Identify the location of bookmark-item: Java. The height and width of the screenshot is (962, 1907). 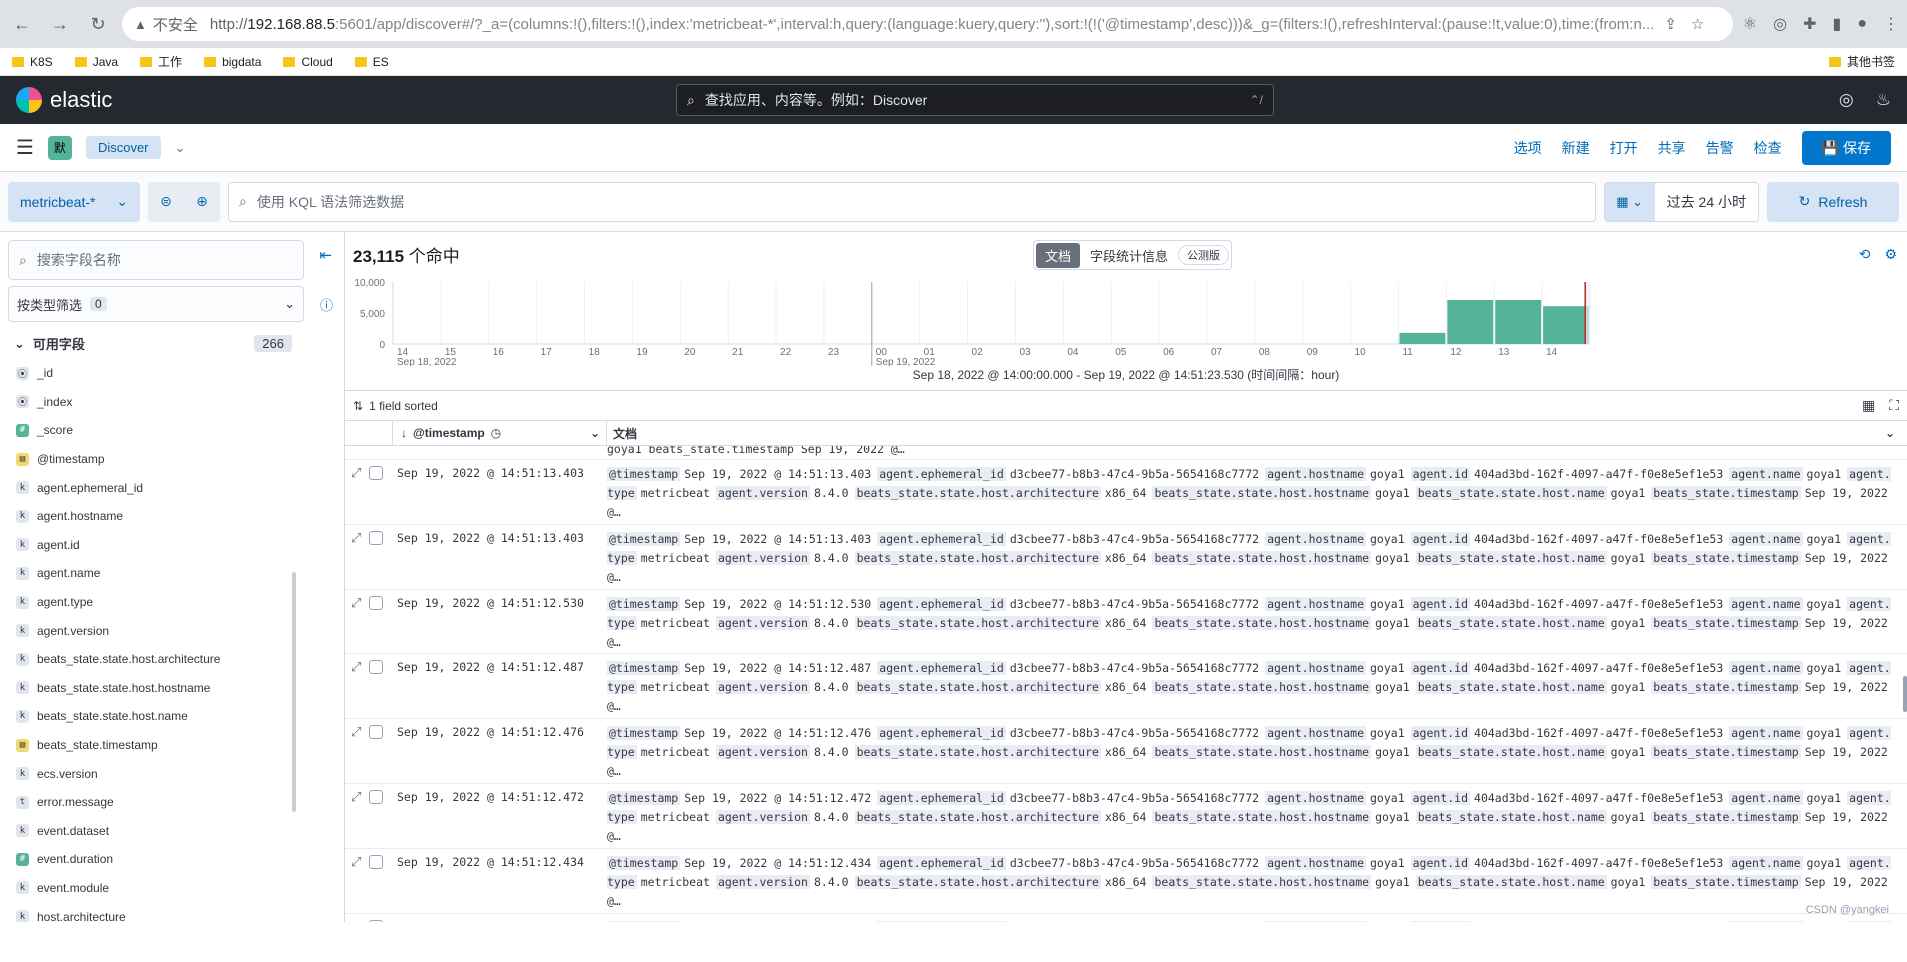
(96, 62).